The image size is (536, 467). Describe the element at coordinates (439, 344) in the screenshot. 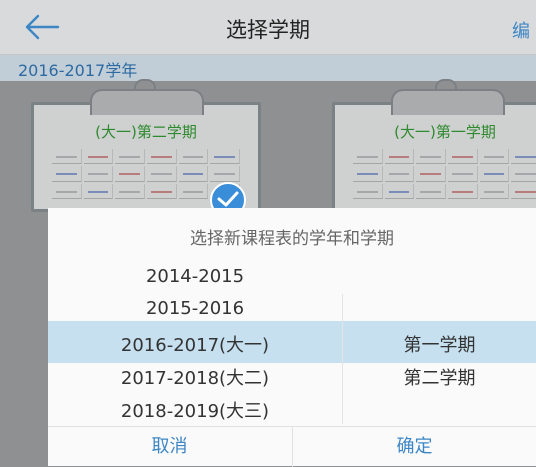

I see `term-option-selected: 第一学期` at that location.